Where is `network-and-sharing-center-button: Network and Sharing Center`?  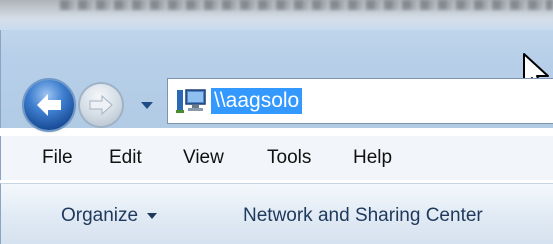 network-and-sharing-center-button: Network and Sharing Center is located at coordinates (363, 216).